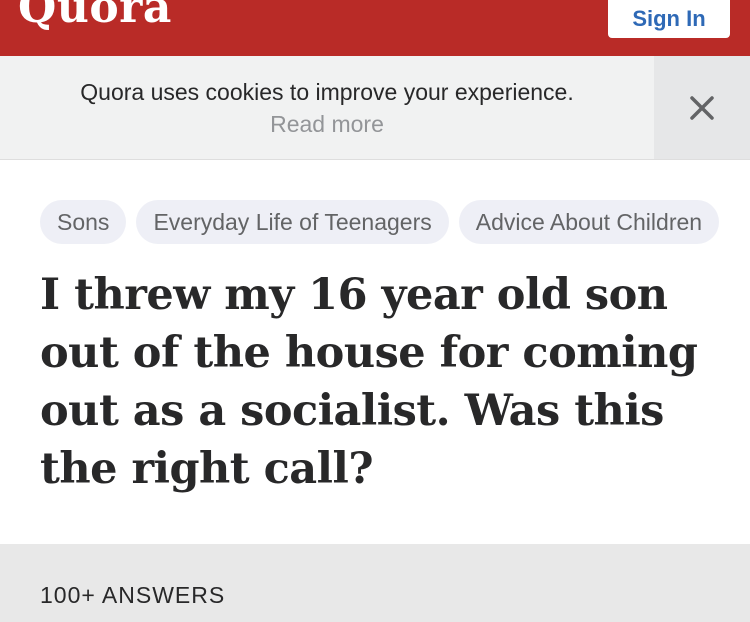 This screenshot has height=622, width=750. What do you see at coordinates (375, 28) in the screenshot?
I see `header: Quora Sign In` at bounding box center [375, 28].